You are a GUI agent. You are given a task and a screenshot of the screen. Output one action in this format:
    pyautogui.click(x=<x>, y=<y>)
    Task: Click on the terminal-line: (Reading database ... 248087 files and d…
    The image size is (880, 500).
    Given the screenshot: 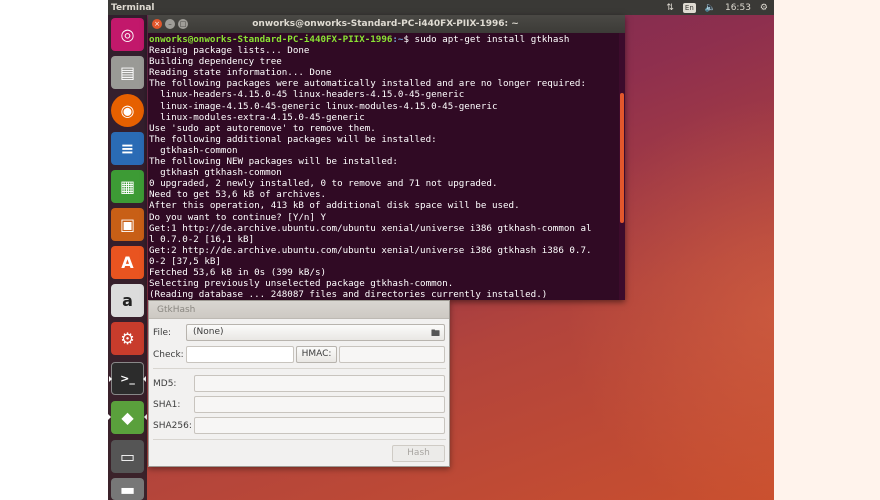 What is the action you would take?
    pyautogui.click(x=348, y=294)
    